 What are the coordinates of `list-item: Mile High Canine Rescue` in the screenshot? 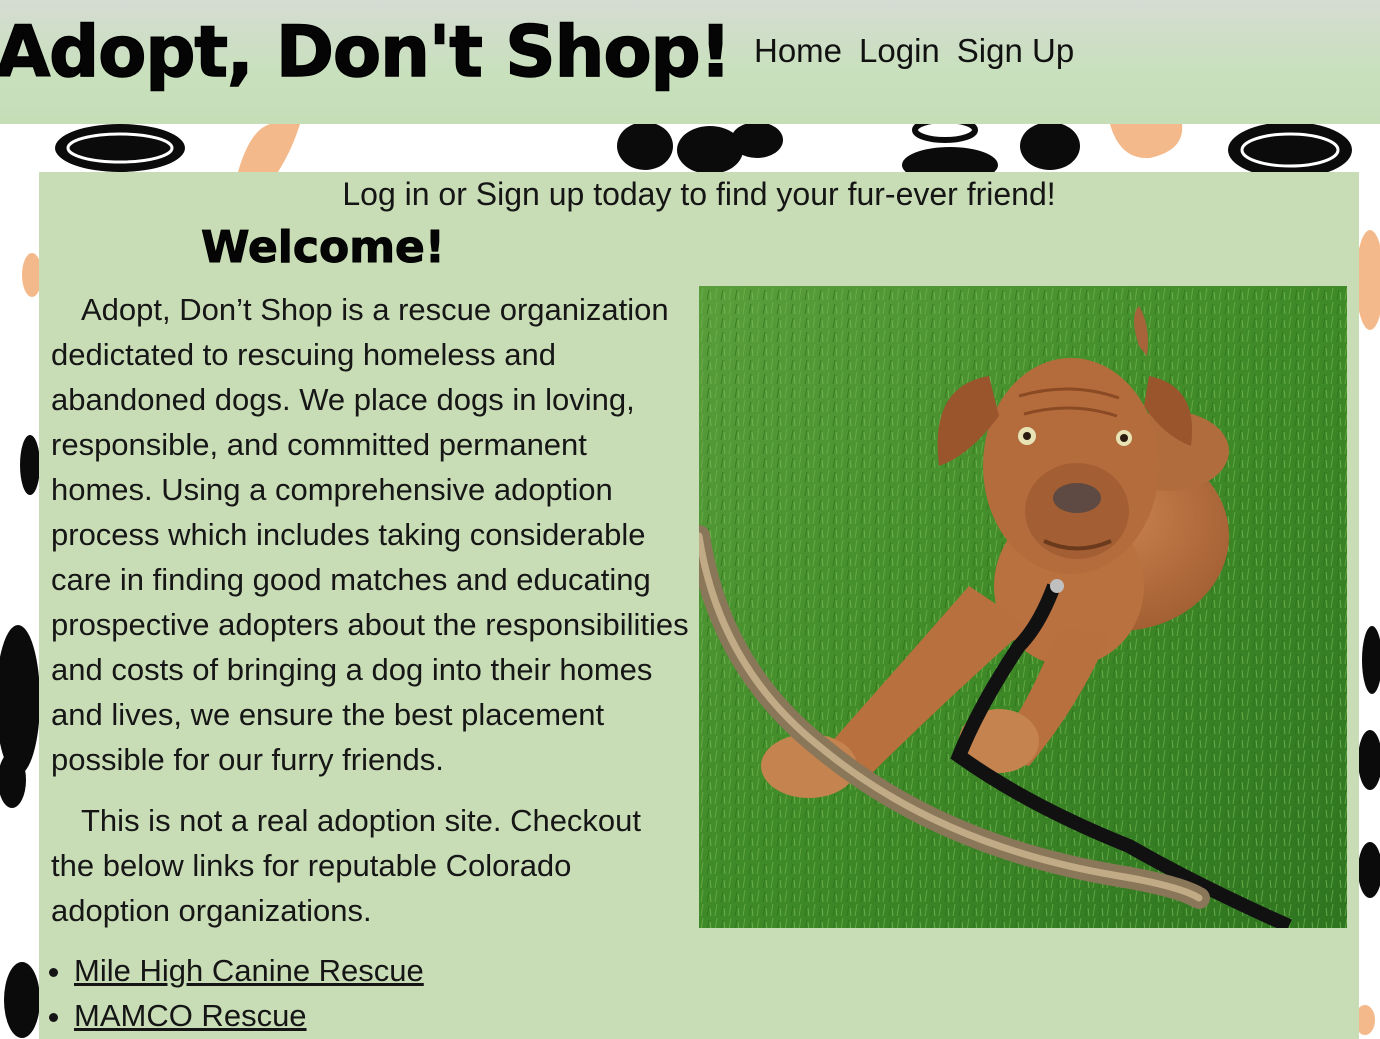 It's located at (249, 970).